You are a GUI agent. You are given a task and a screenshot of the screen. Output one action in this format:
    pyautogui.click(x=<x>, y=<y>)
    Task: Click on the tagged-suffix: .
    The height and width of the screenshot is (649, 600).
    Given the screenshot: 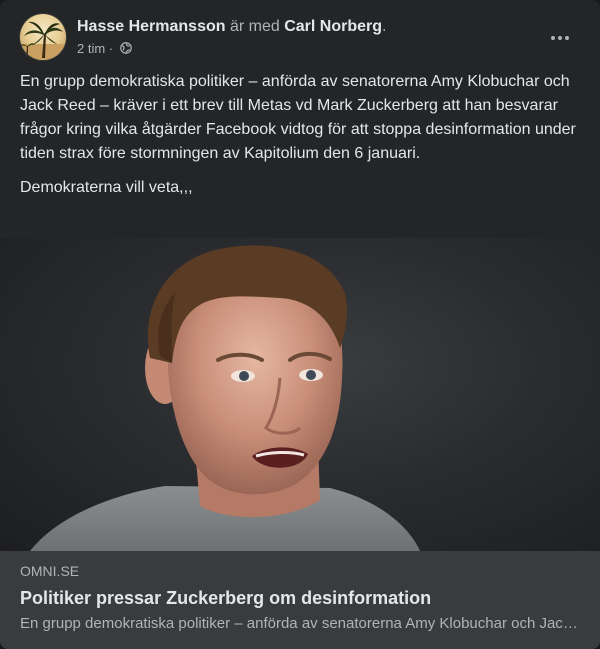 What is the action you would take?
    pyautogui.click(x=384, y=26)
    